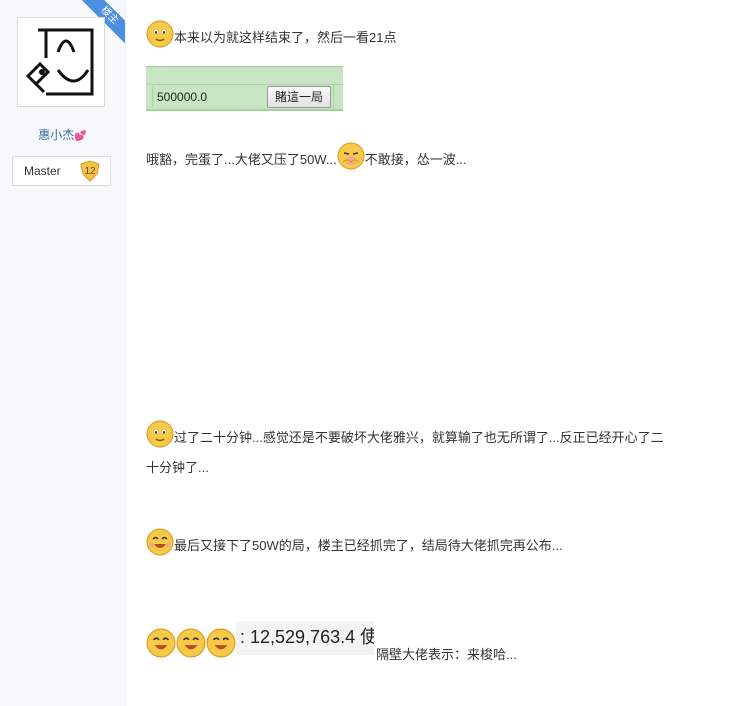 The width and height of the screenshot is (733, 706). What do you see at coordinates (42, 171) in the screenshot?
I see `level-name: Master` at bounding box center [42, 171].